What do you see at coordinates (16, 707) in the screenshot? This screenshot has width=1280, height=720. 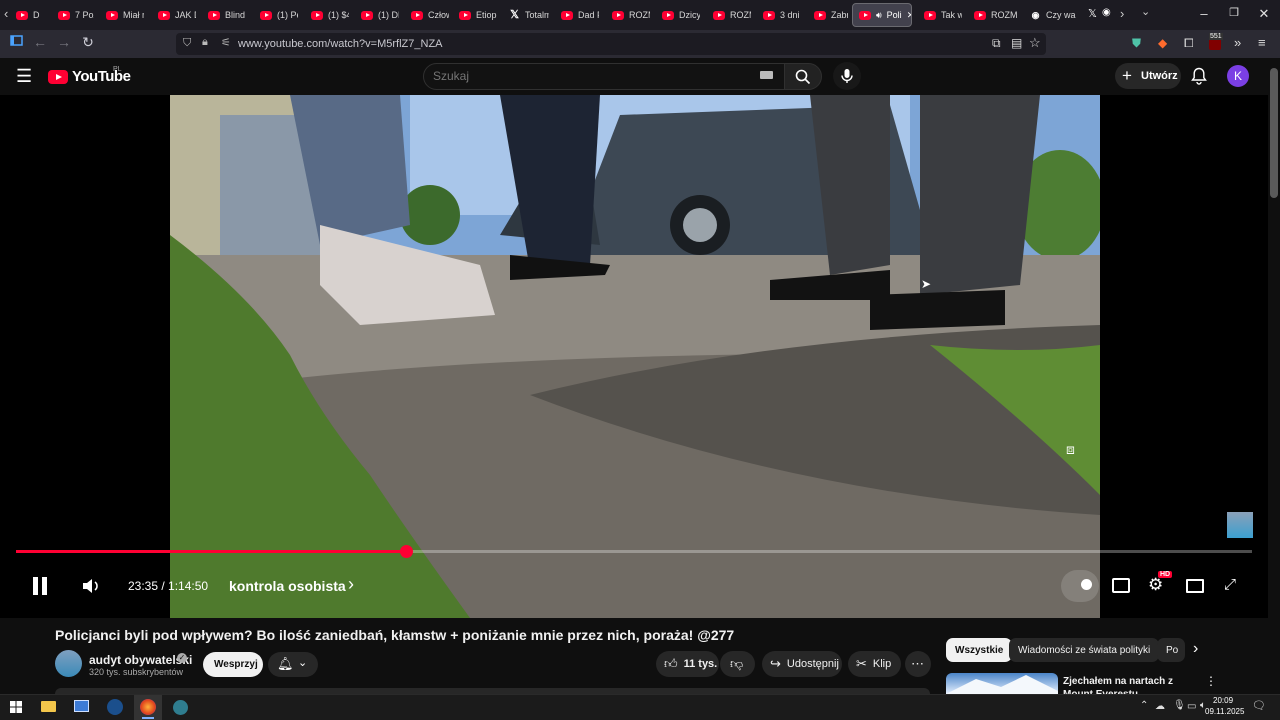 I see `windows-start-icon` at bounding box center [16, 707].